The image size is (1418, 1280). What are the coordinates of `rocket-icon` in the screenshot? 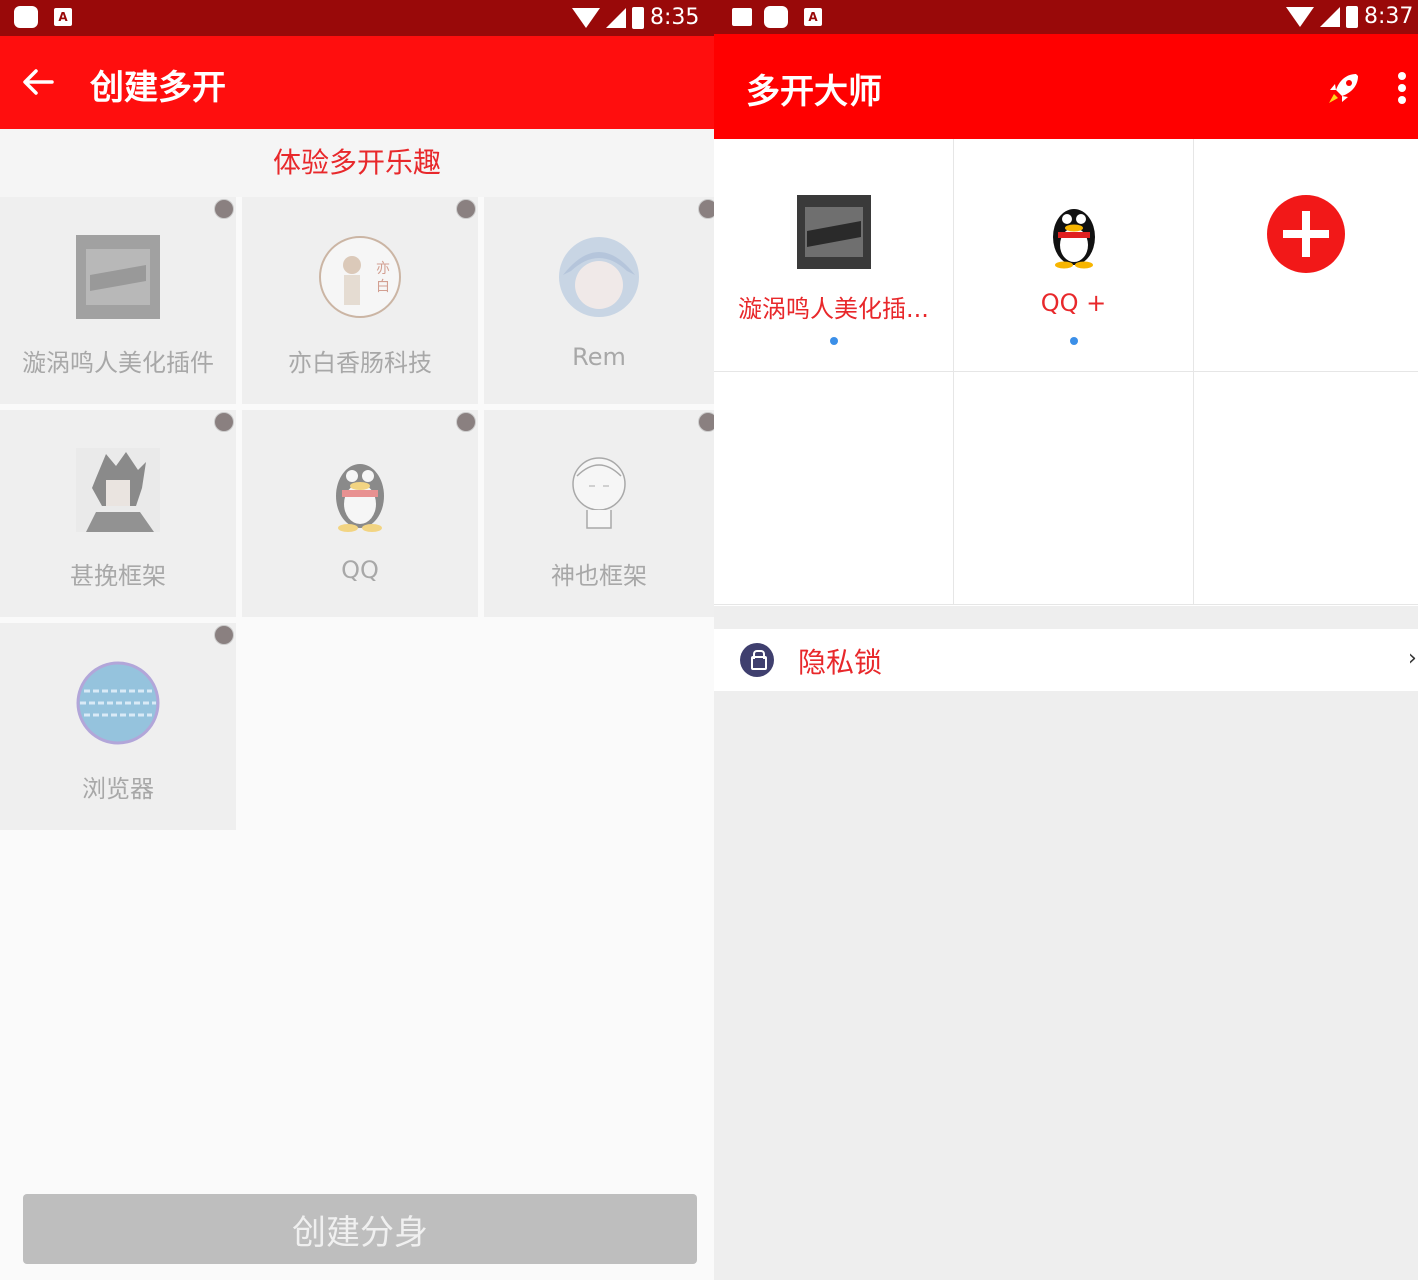 It's located at (1344, 88).